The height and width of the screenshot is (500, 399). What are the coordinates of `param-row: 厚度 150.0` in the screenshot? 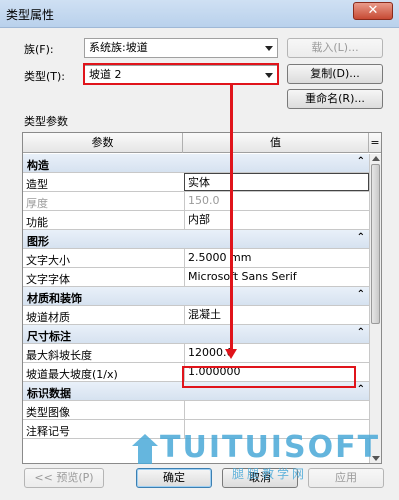 It's located at (196, 201).